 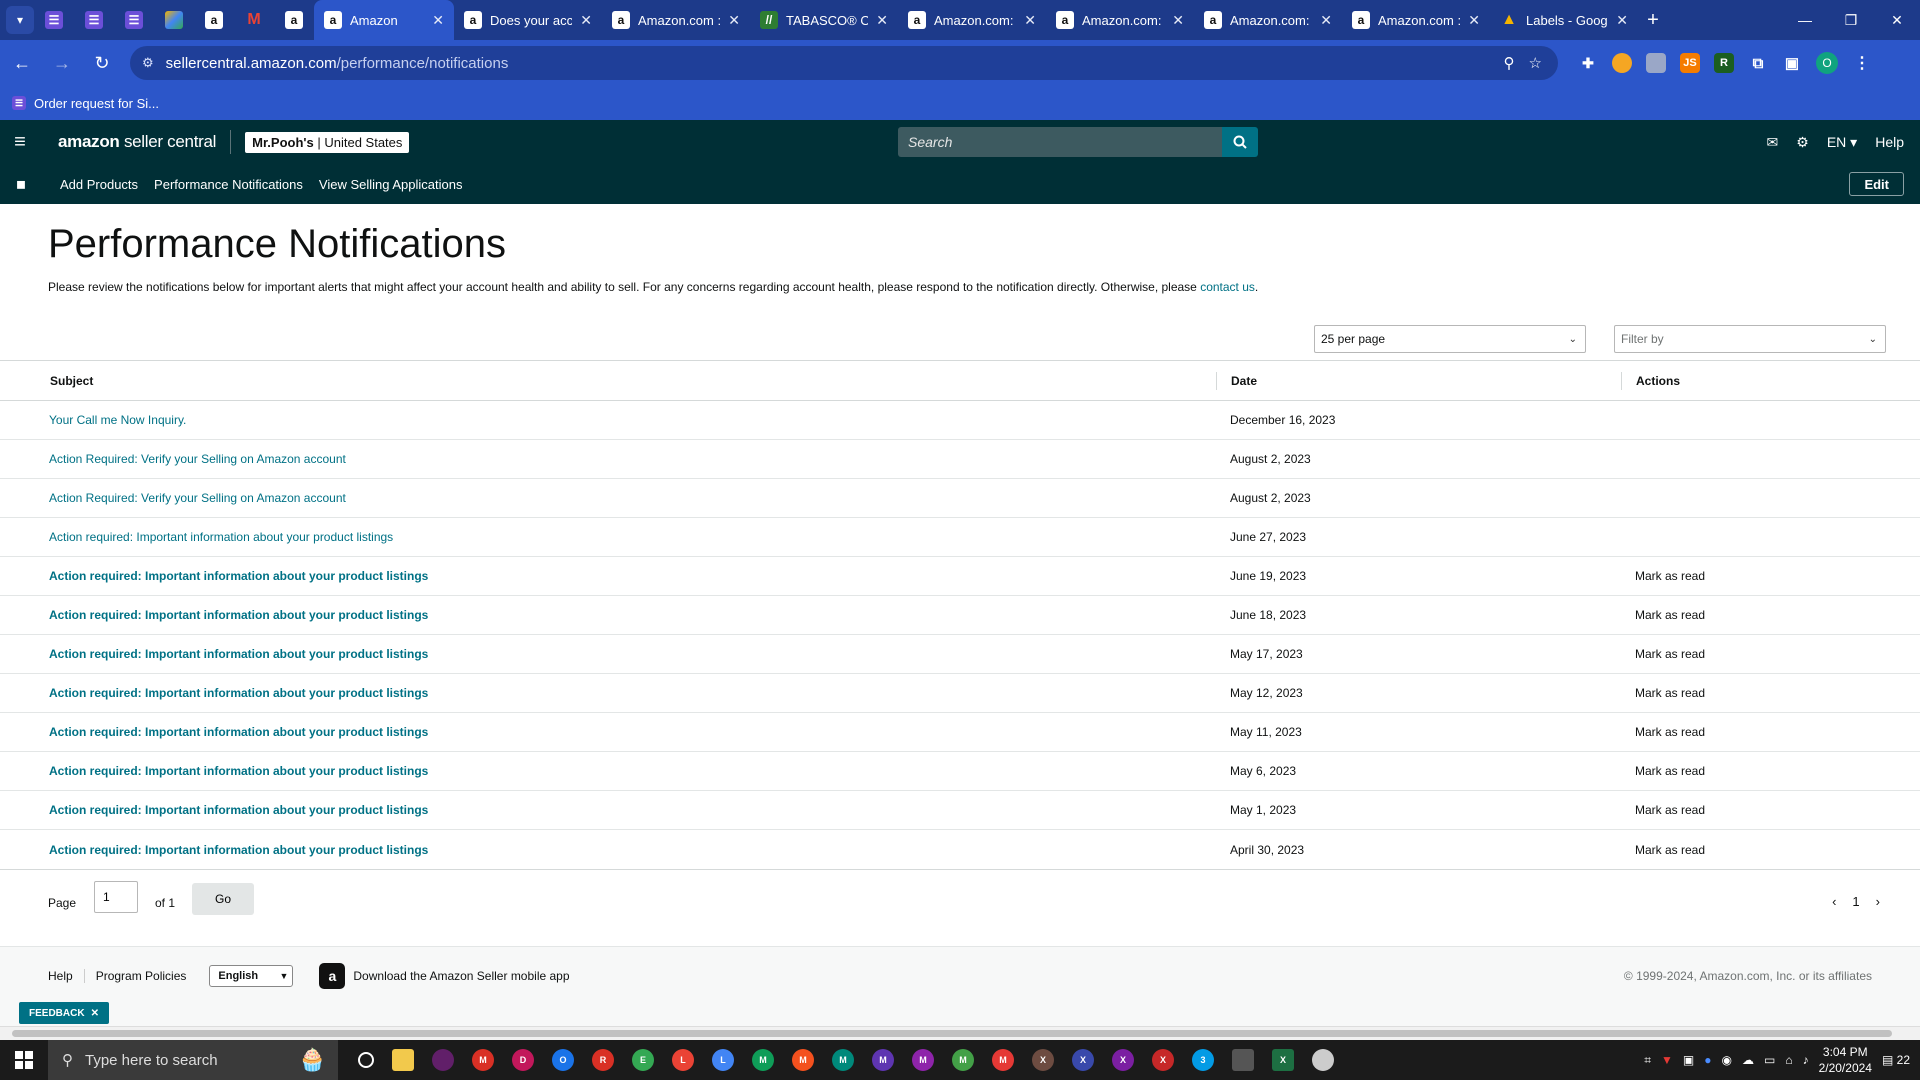 What do you see at coordinates (214, 20) in the screenshot?
I see `pinned-tab-5: a` at bounding box center [214, 20].